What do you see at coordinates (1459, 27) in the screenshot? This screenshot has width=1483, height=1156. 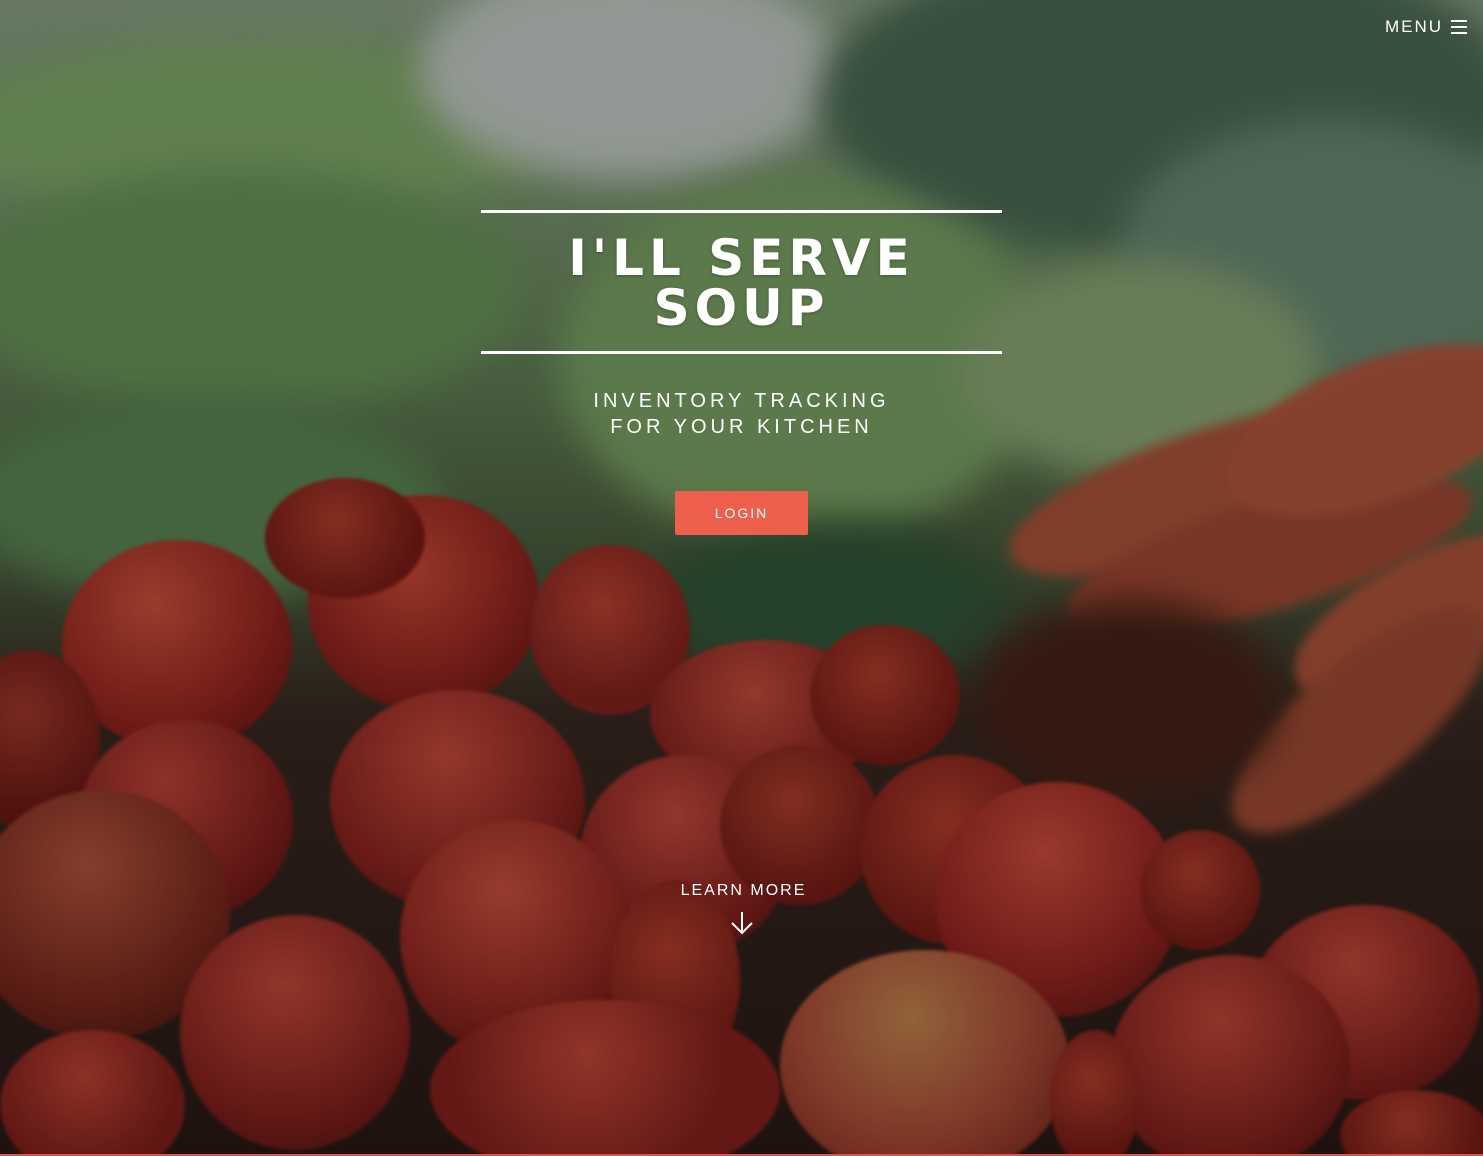 I see `hamburger-icon` at bounding box center [1459, 27].